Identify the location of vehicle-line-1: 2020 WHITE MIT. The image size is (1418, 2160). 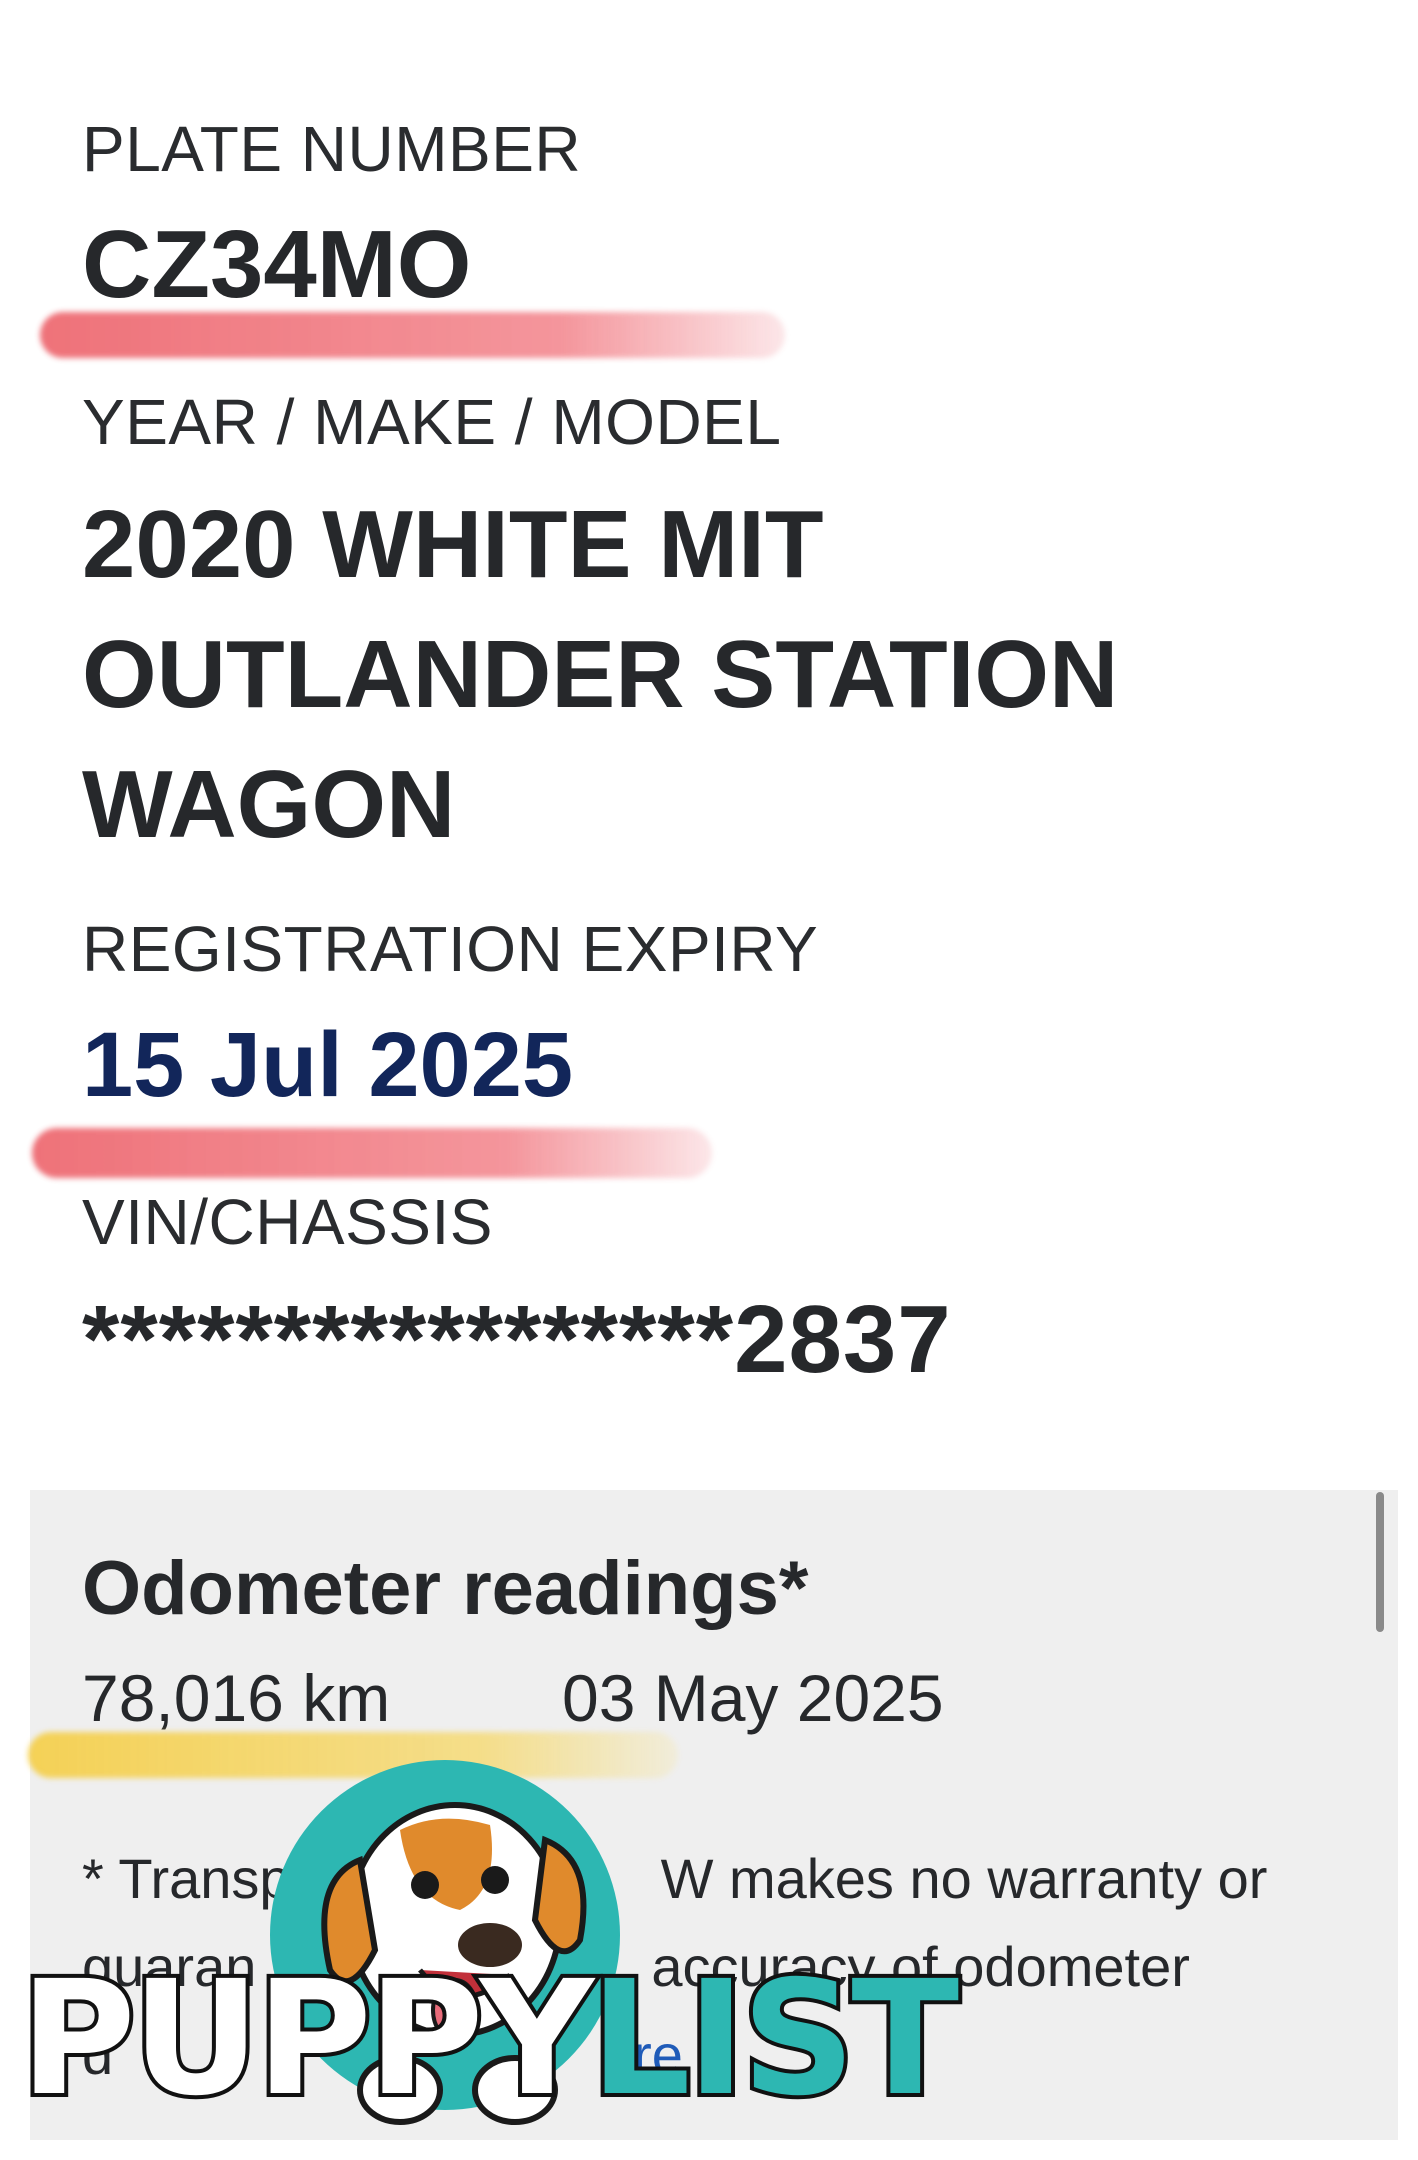
(453, 544).